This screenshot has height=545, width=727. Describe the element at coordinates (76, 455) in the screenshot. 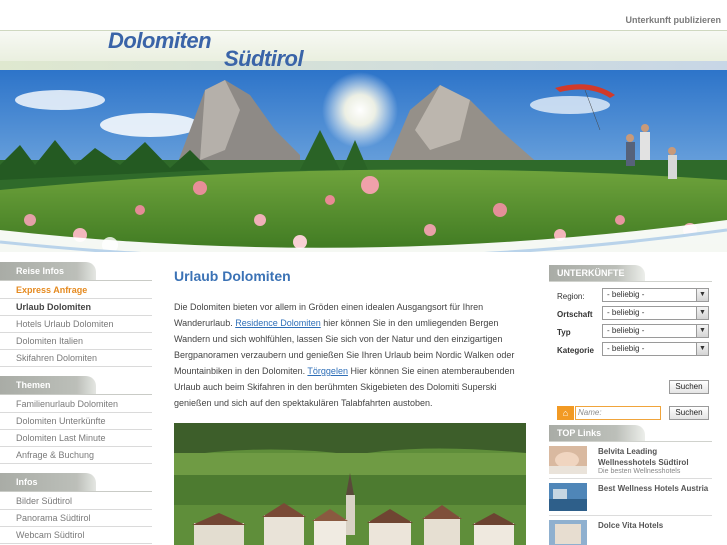

I see `nav-anfrage-buchung: Anfrage & Buchung` at that location.